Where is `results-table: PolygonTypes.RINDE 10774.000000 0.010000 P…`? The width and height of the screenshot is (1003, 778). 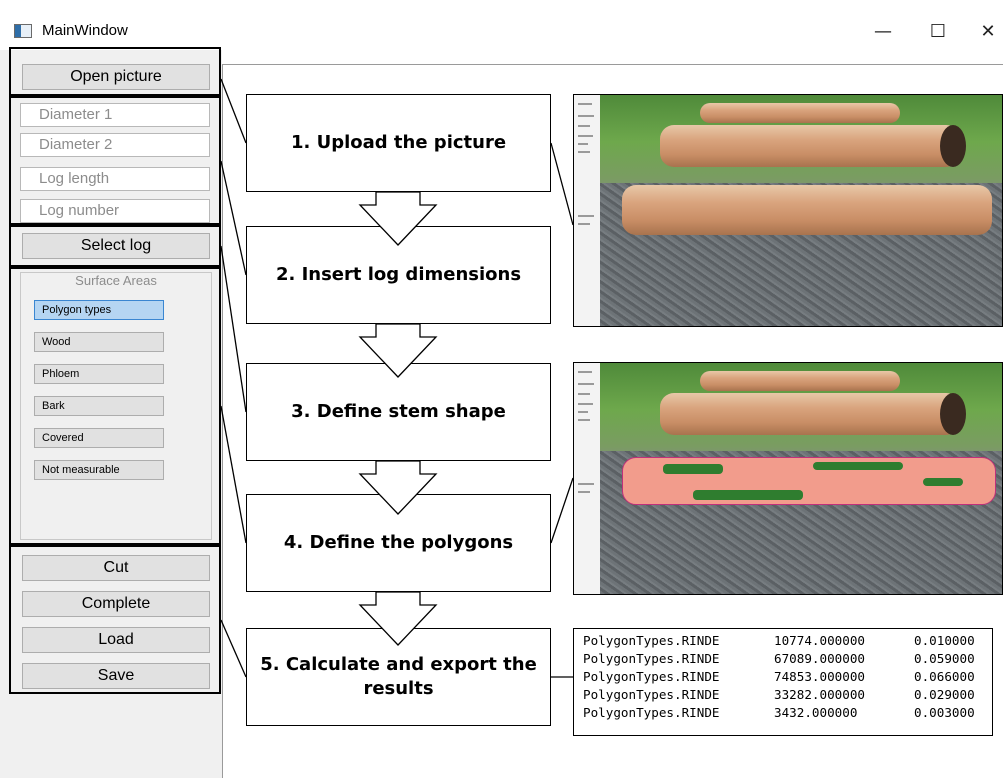 results-table: PolygonTypes.RINDE 10774.000000 0.010000 P… is located at coordinates (783, 682).